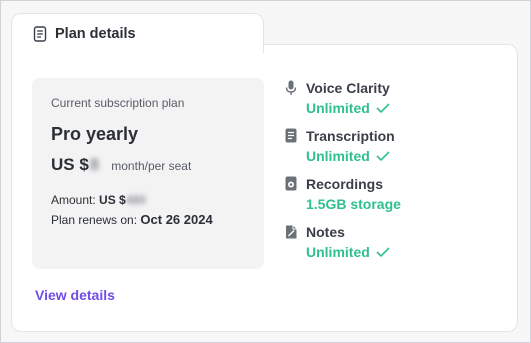 Image resolution: width=531 pixels, height=343 pixels. What do you see at coordinates (135, 200) in the screenshot?
I see `amount-value-redacted: 480` at bounding box center [135, 200].